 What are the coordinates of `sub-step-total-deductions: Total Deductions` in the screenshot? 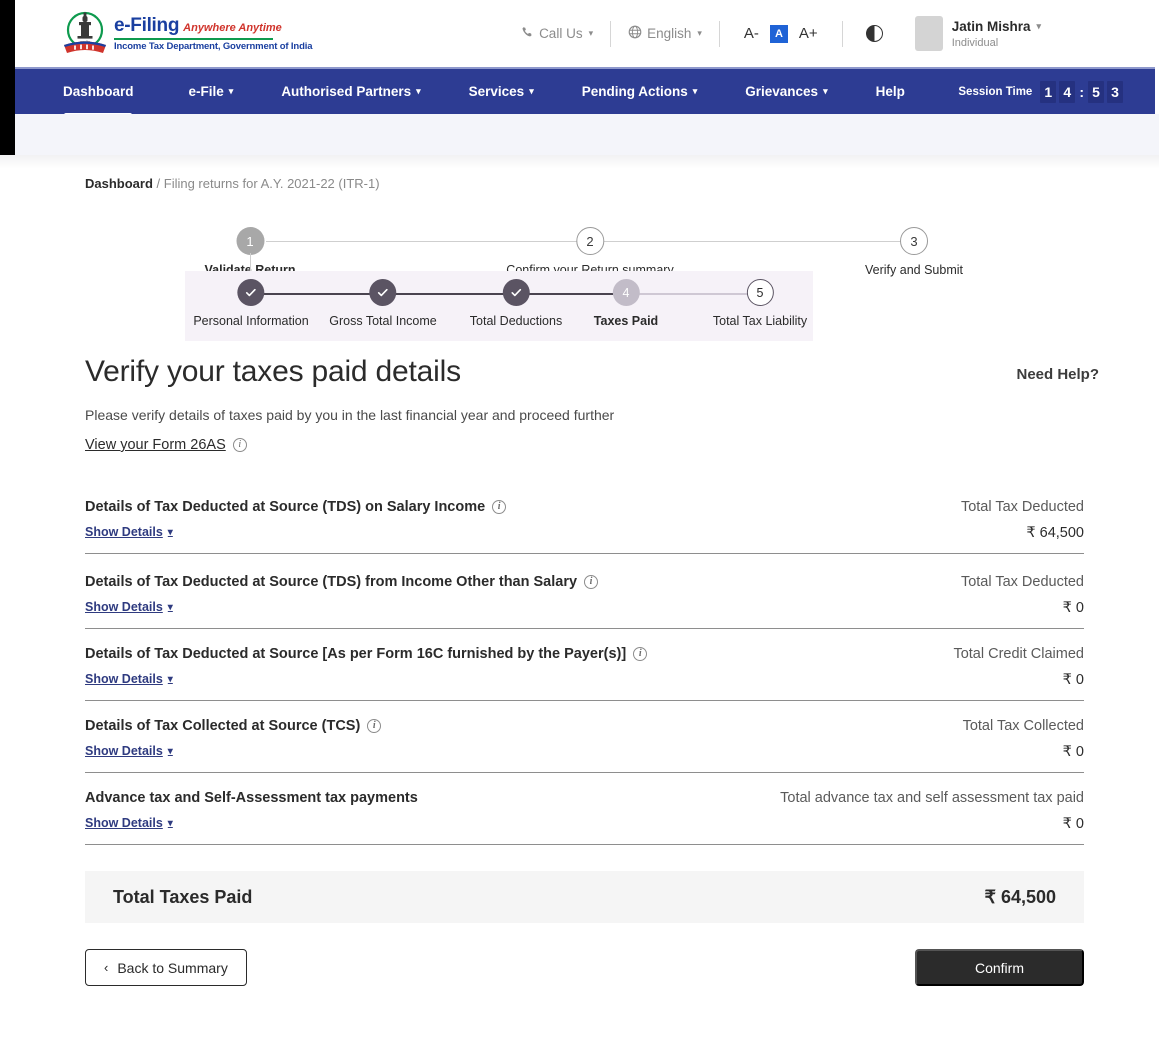 It's located at (516, 303).